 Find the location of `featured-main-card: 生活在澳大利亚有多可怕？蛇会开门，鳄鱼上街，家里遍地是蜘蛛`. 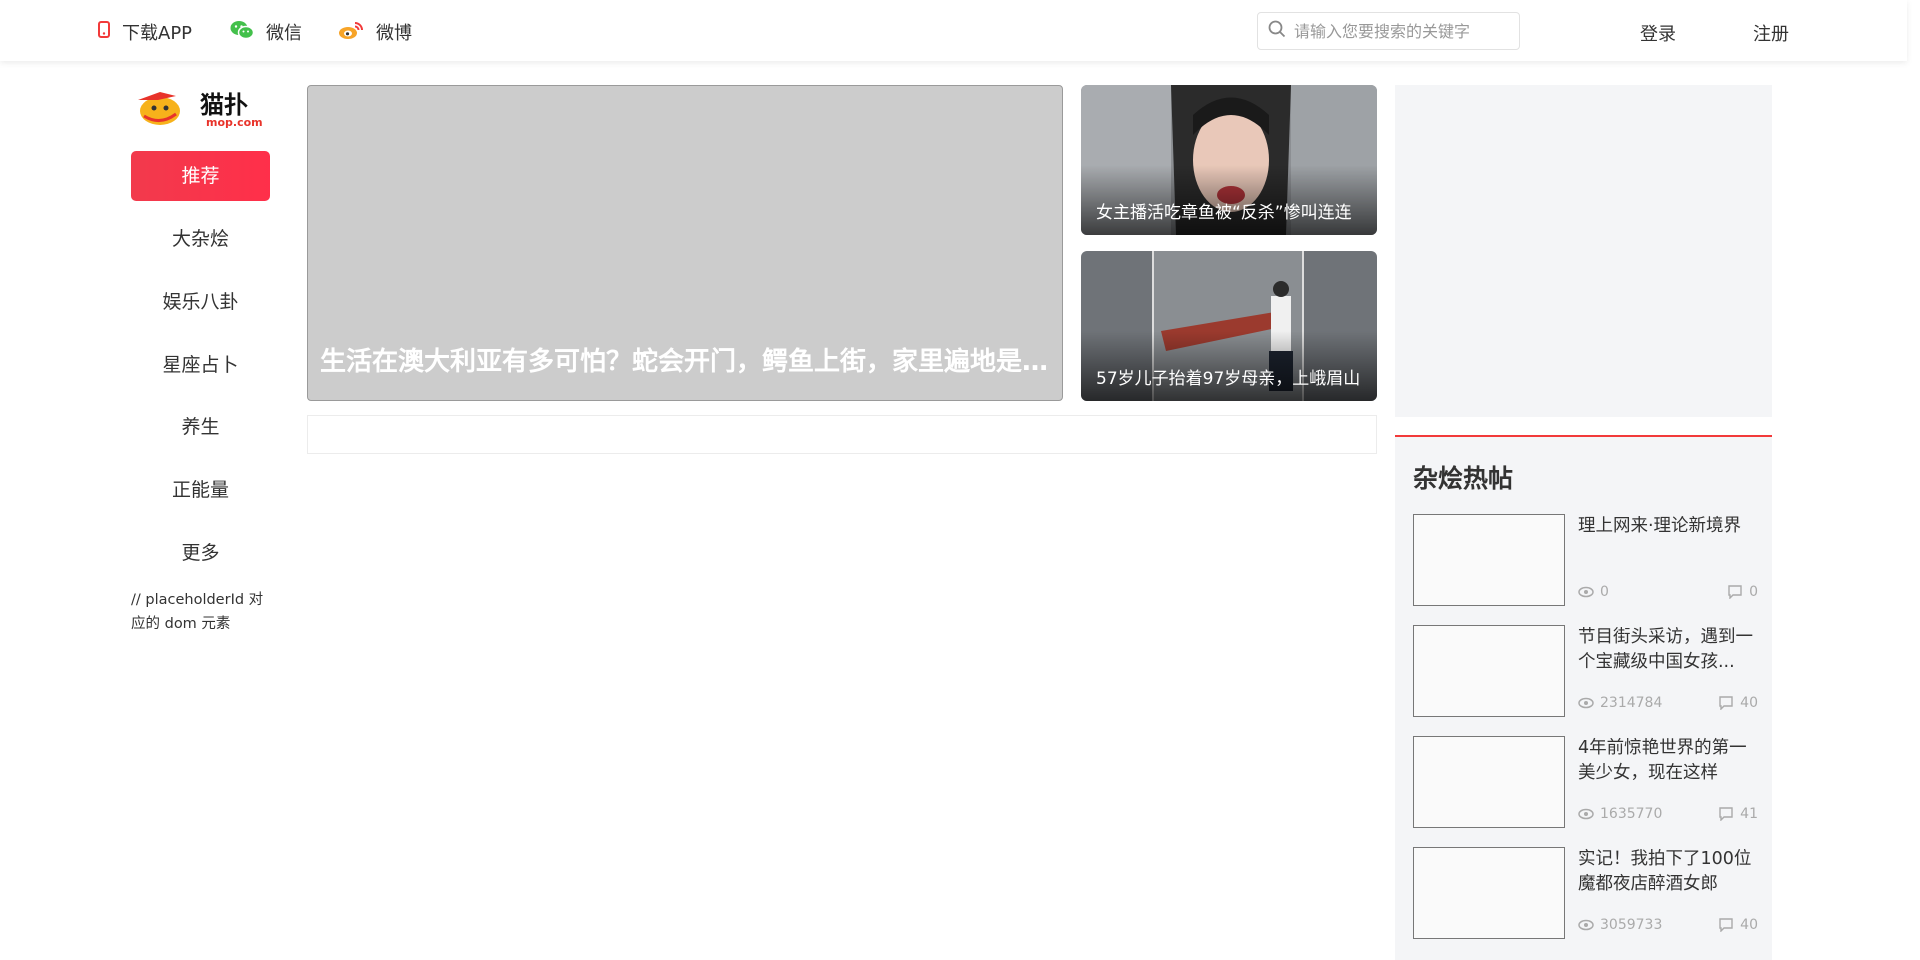

featured-main-card: 生活在澳大利亚有多可怕？蛇会开门，鳄鱼上街，家里遍地是蜘蛛 is located at coordinates (685, 243).